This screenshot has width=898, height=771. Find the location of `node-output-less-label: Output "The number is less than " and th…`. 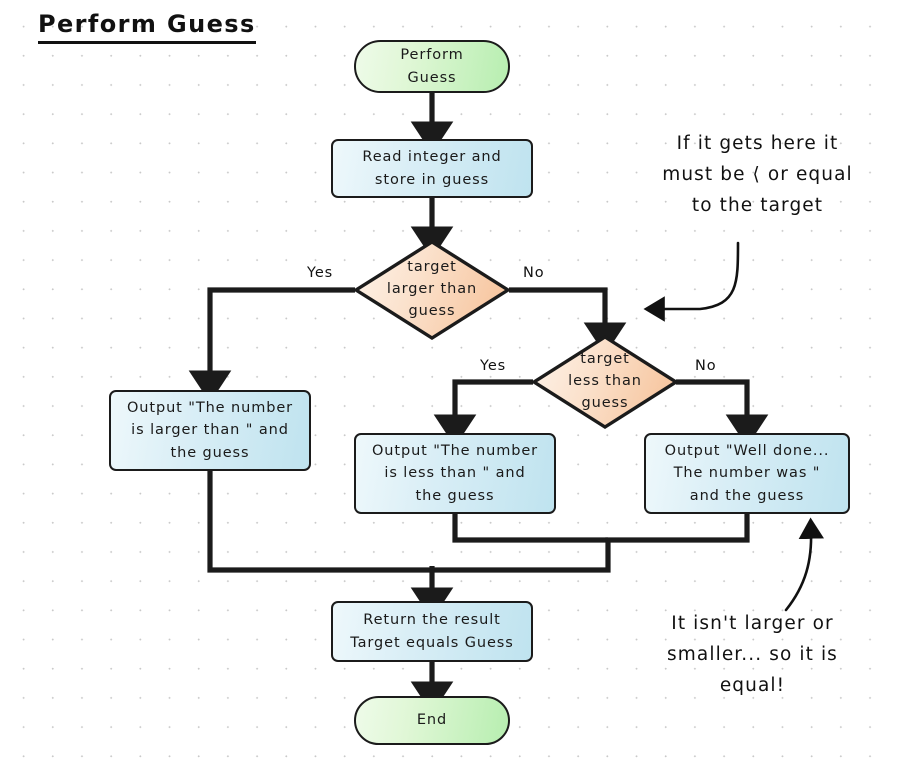

node-output-less-label: Output "The number is less than " and th… is located at coordinates (454, 473).